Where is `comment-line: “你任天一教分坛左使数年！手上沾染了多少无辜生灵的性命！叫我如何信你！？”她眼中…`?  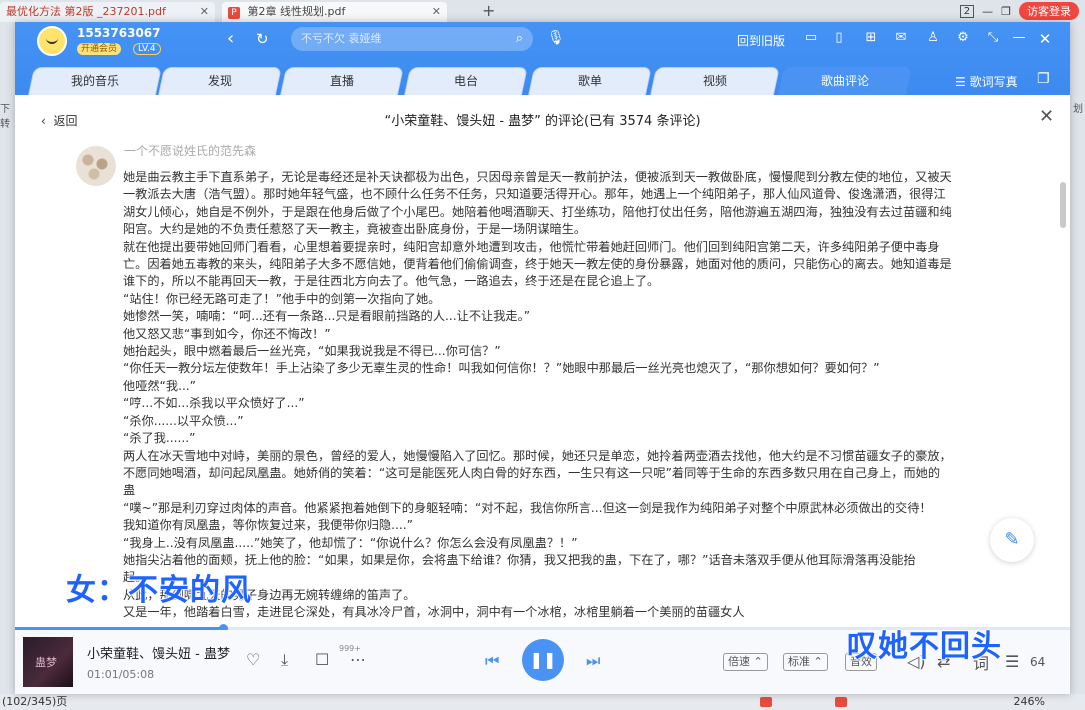
comment-line: “你任天一教分坛左使数年！手上沾染了多少无辜生灵的性命！叫我如何信你！？”她眼中… is located at coordinates (501, 368).